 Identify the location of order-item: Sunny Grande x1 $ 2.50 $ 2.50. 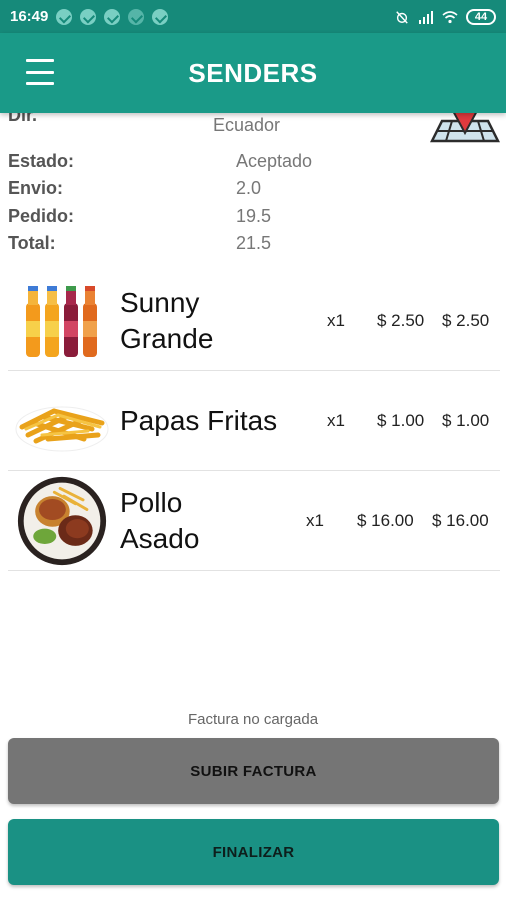
(254, 321).